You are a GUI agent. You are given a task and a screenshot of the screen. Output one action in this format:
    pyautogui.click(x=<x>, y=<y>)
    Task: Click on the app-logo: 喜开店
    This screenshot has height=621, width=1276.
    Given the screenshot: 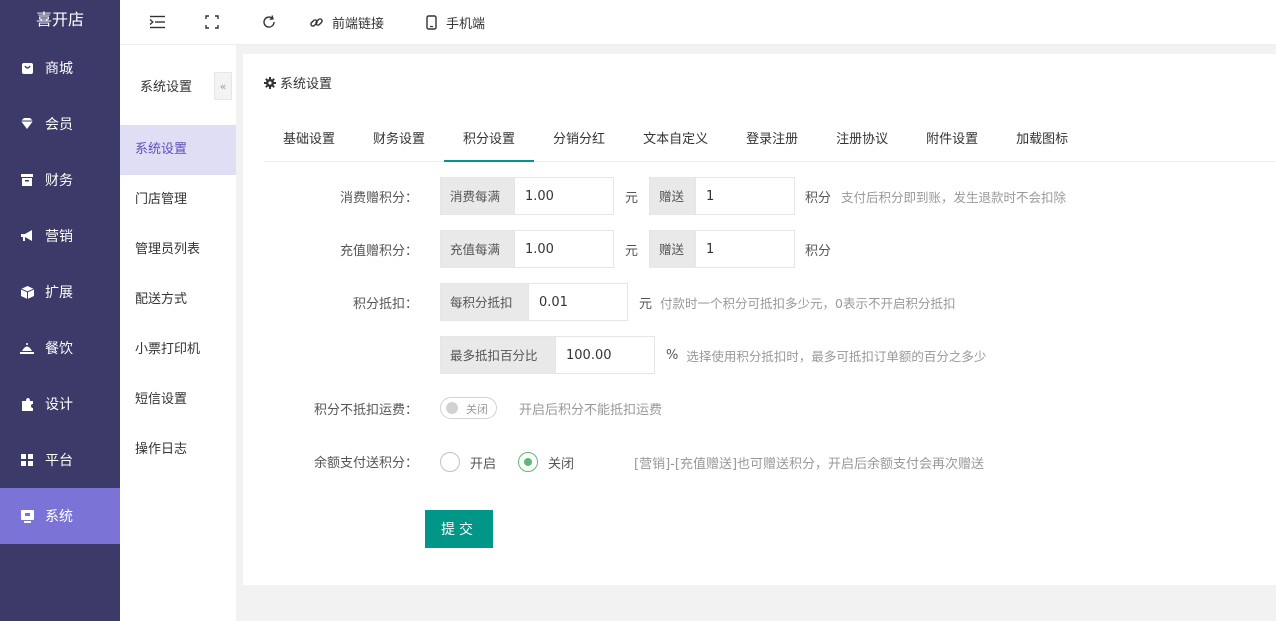 What is the action you would take?
    pyautogui.click(x=60, y=20)
    